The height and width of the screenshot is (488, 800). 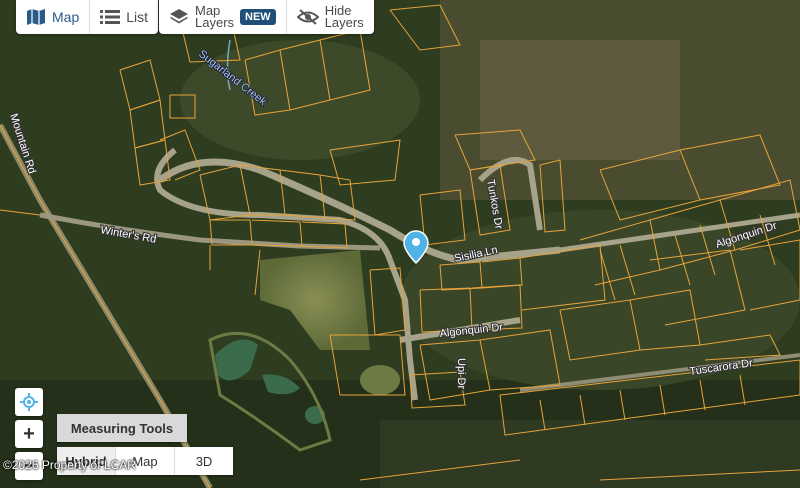 What do you see at coordinates (344, 22) in the screenshot?
I see `hide-layers-label-line2: Layers` at bounding box center [344, 22].